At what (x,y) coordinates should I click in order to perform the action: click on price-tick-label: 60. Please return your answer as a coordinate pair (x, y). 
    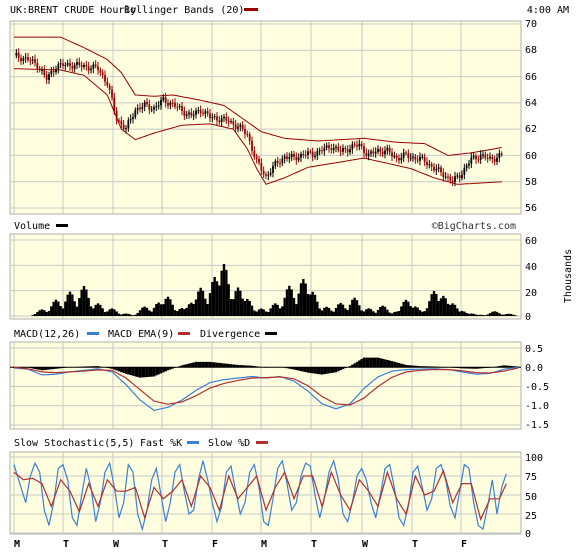
    Looking at the image, I should click on (531, 156).